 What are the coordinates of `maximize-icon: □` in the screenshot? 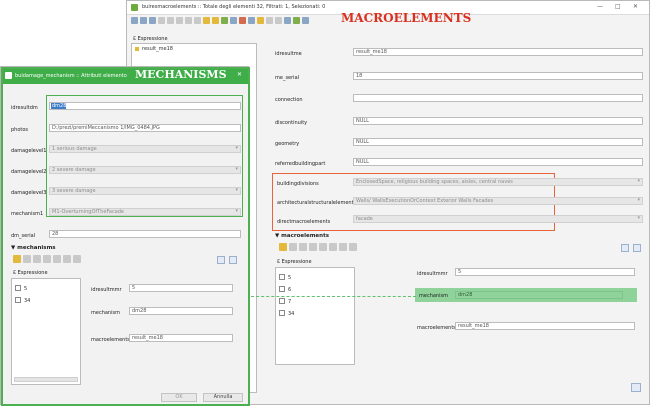 It's located at (618, 6).